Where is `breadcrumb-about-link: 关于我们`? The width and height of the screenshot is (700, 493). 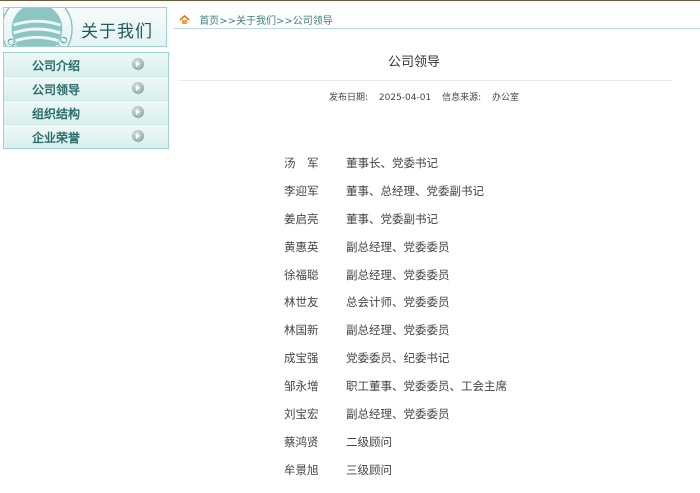 breadcrumb-about-link: 关于我们 is located at coordinates (256, 21).